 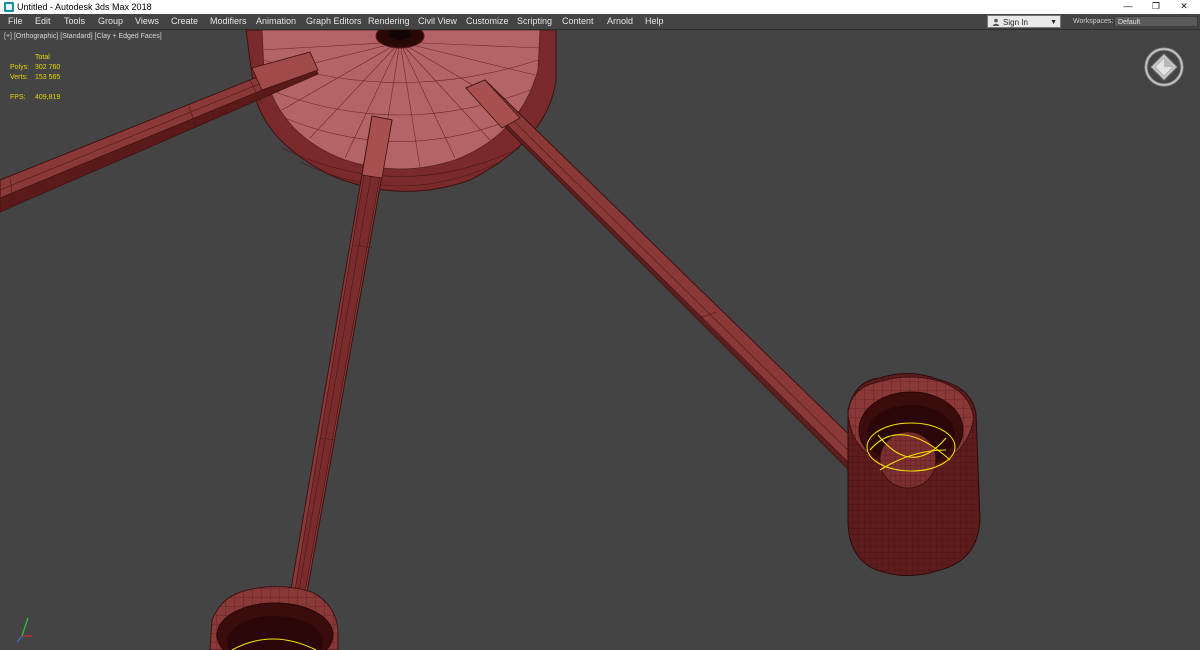 I want to click on user-icon, so click(x=996, y=22).